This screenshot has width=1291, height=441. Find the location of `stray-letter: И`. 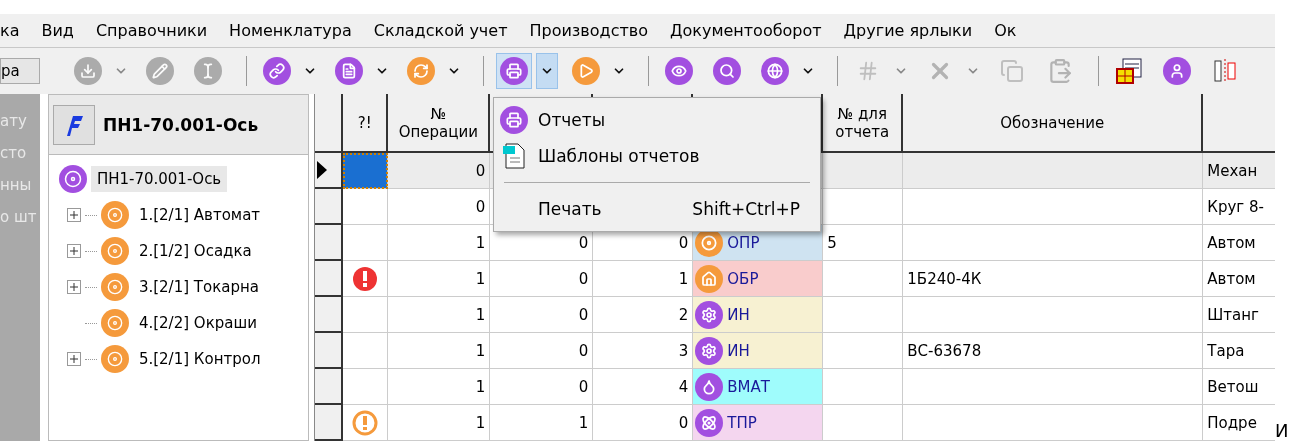

stray-letter: И is located at coordinates (1282, 430).